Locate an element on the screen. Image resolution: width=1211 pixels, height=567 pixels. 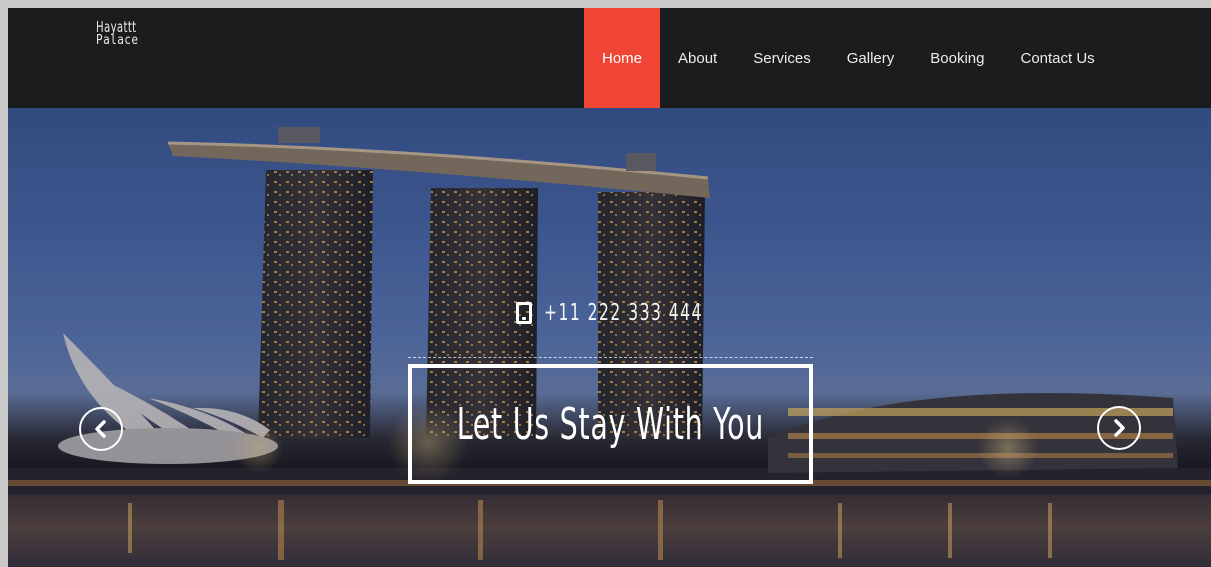
nav-item-services: Services is located at coordinates (782, 58).